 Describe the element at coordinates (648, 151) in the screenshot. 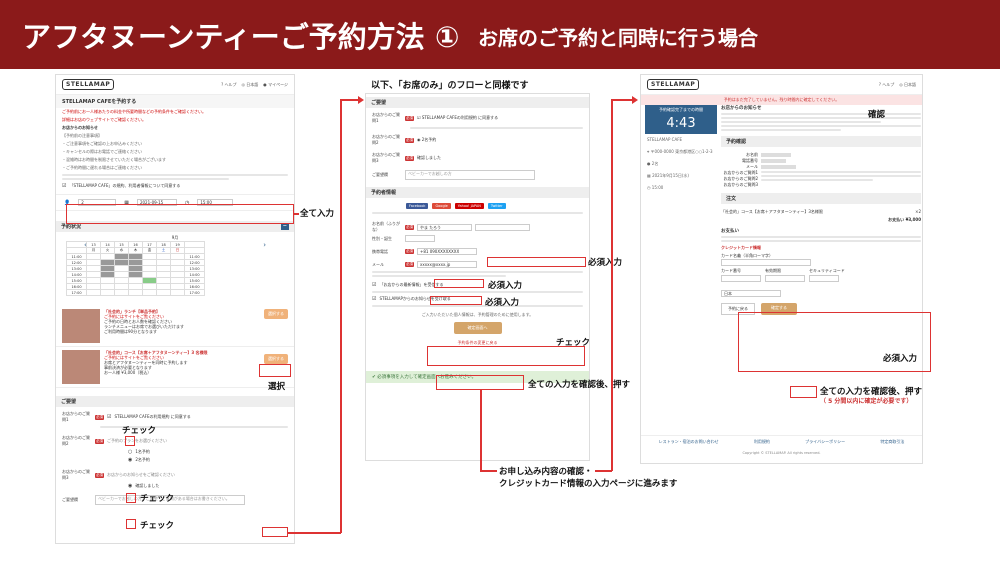

I see `location-icon: ⌖` at that location.